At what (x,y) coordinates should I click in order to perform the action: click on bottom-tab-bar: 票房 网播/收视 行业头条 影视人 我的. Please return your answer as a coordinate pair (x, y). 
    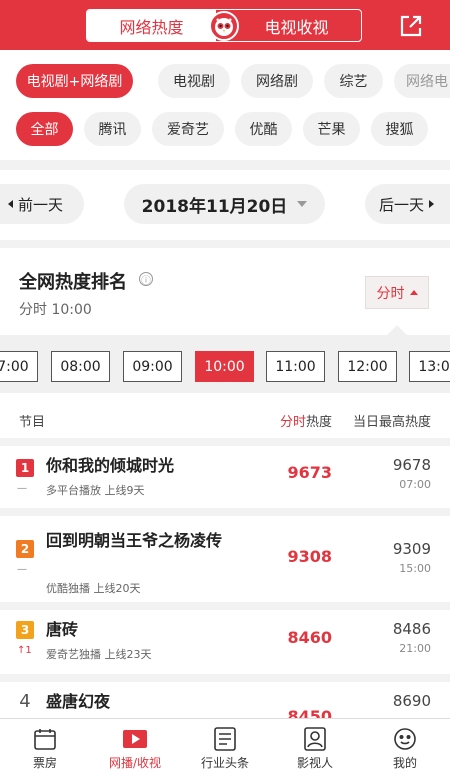
    Looking at the image, I should click on (225, 746).